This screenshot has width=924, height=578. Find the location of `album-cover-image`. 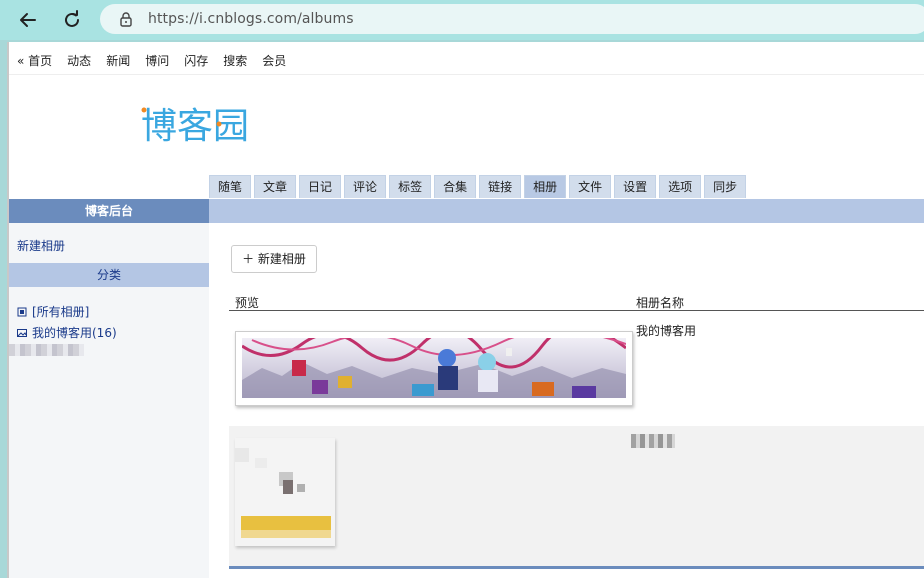

album-cover-image is located at coordinates (434, 368).